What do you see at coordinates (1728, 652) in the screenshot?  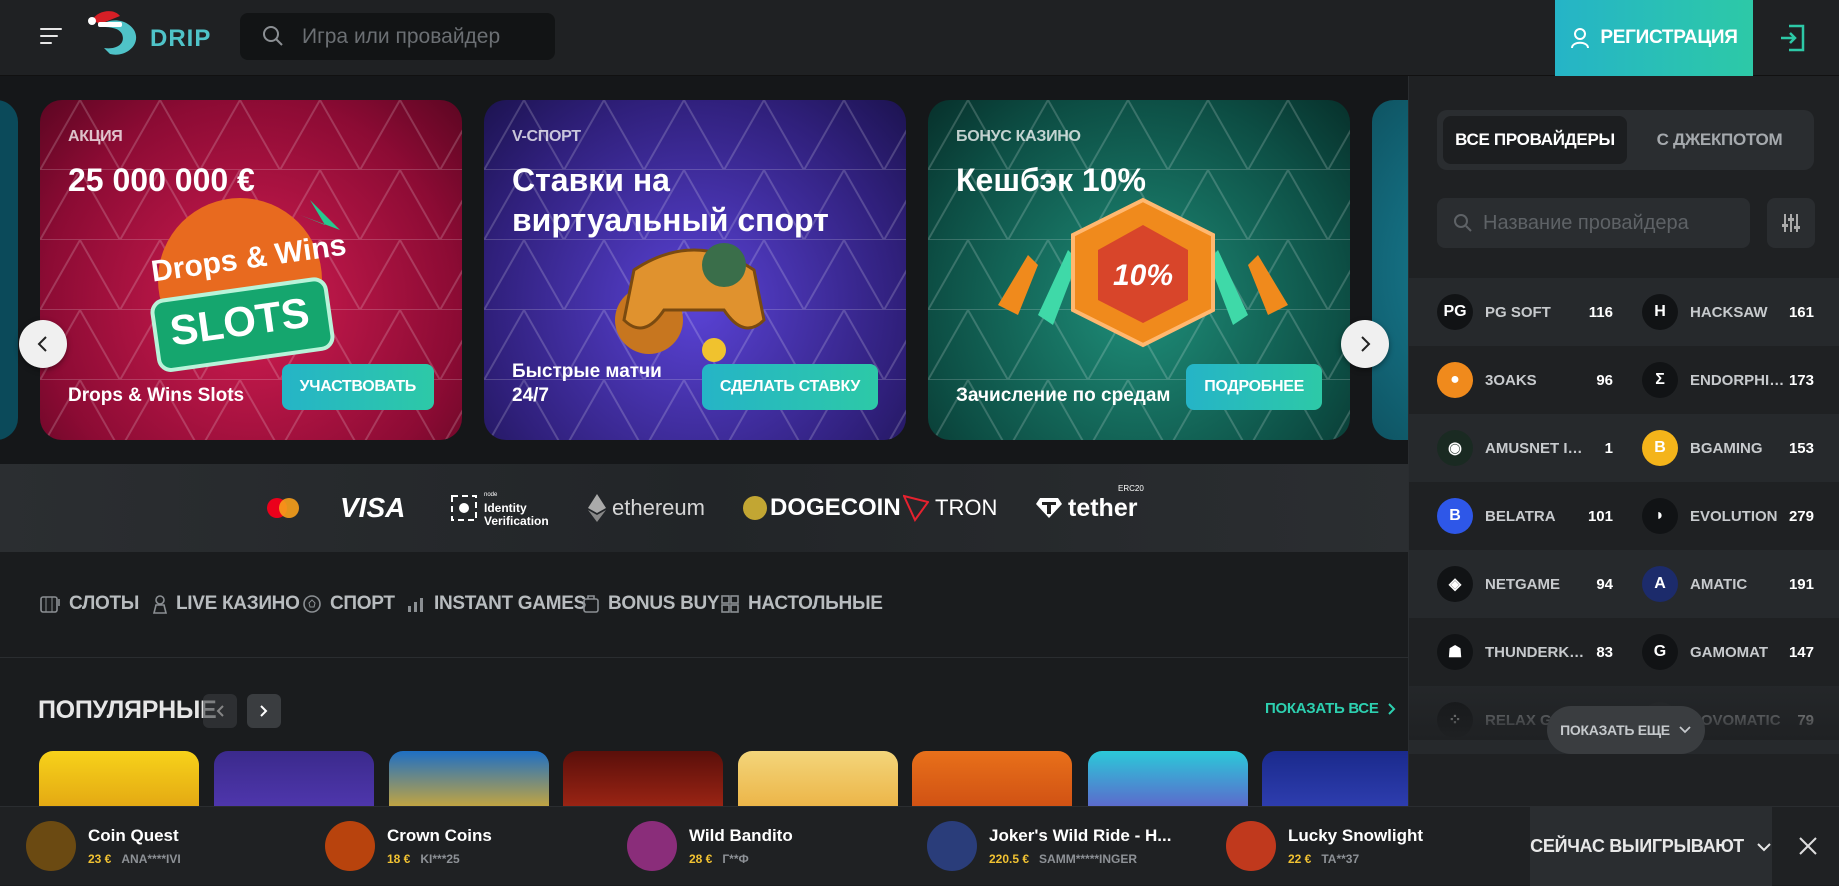 I see `provider-item: G GAMOMAT 147` at bounding box center [1728, 652].